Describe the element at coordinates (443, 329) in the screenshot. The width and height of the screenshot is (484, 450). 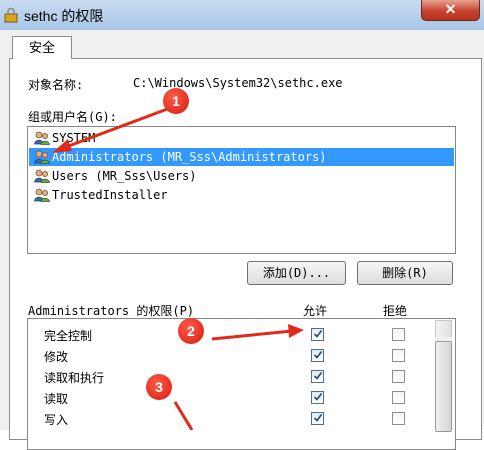
I see `scroll-up-button` at that location.